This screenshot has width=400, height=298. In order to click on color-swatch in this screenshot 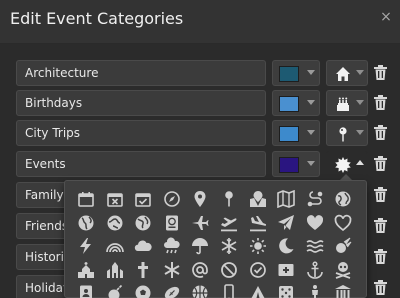, I will do `click(289, 165)`.